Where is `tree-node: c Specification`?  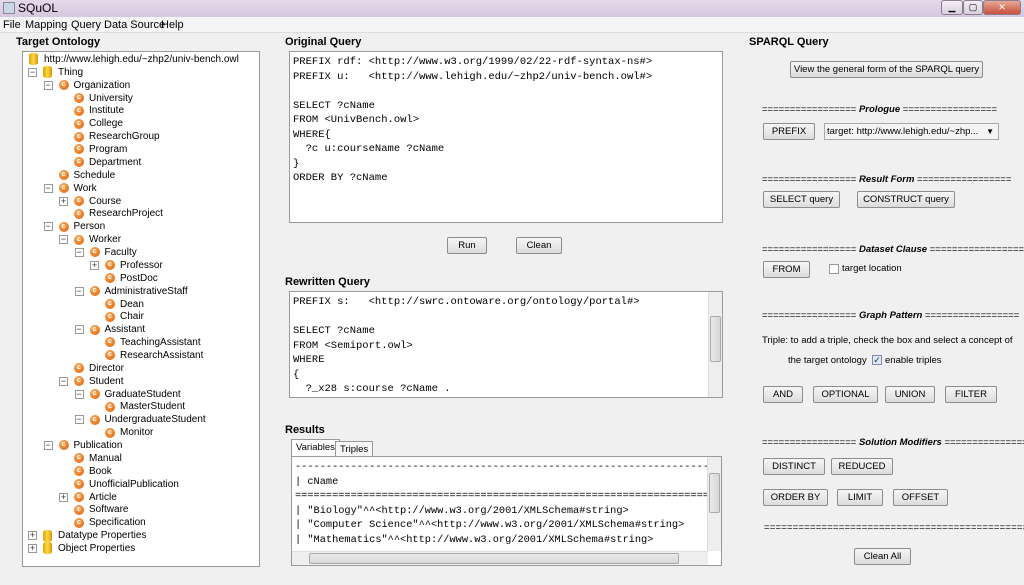
tree-node: c Specification is located at coordinates (110, 522).